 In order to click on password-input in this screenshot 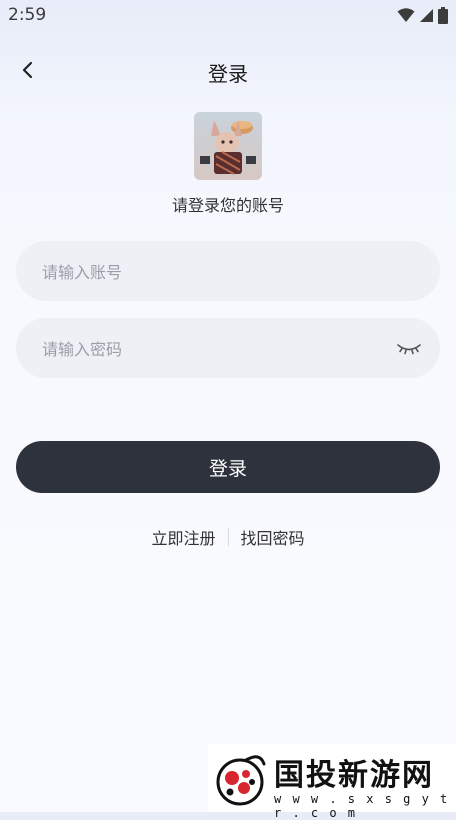, I will do `click(212, 349)`.